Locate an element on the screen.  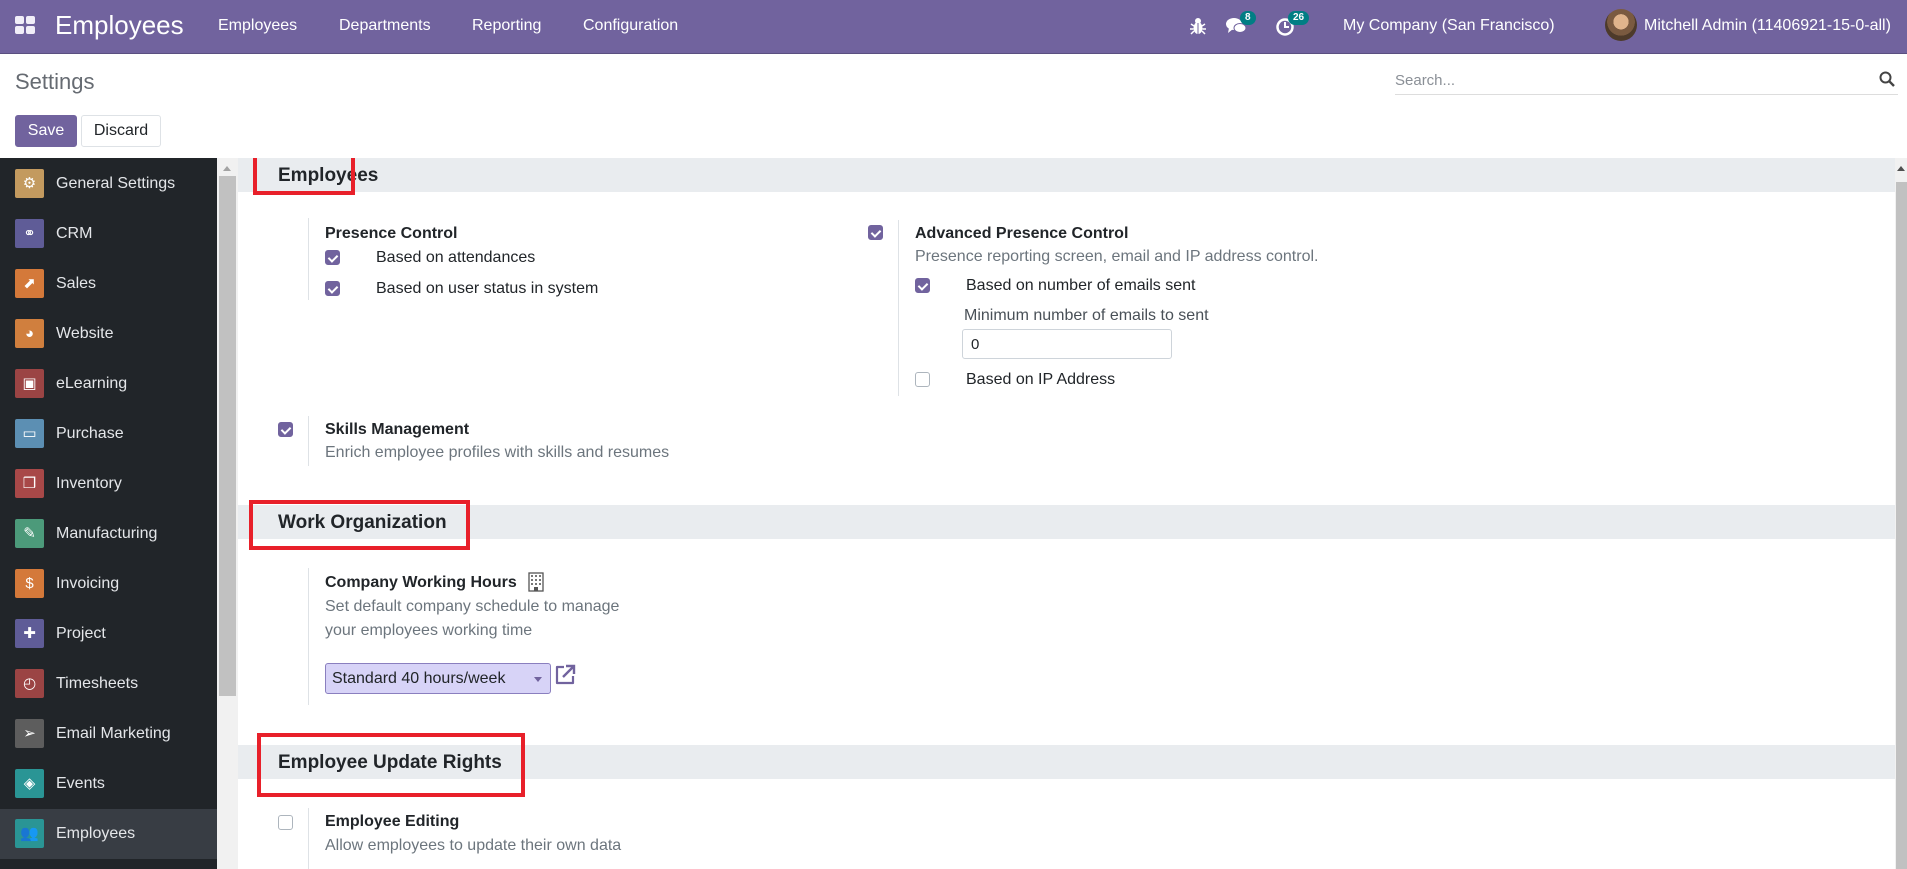
min-emails-input is located at coordinates (1067, 344).